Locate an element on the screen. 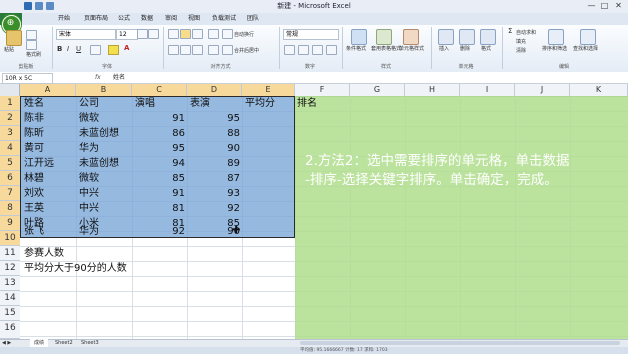 This screenshot has height=354, width=628. tab-home: 开始 is located at coordinates (64, 19).